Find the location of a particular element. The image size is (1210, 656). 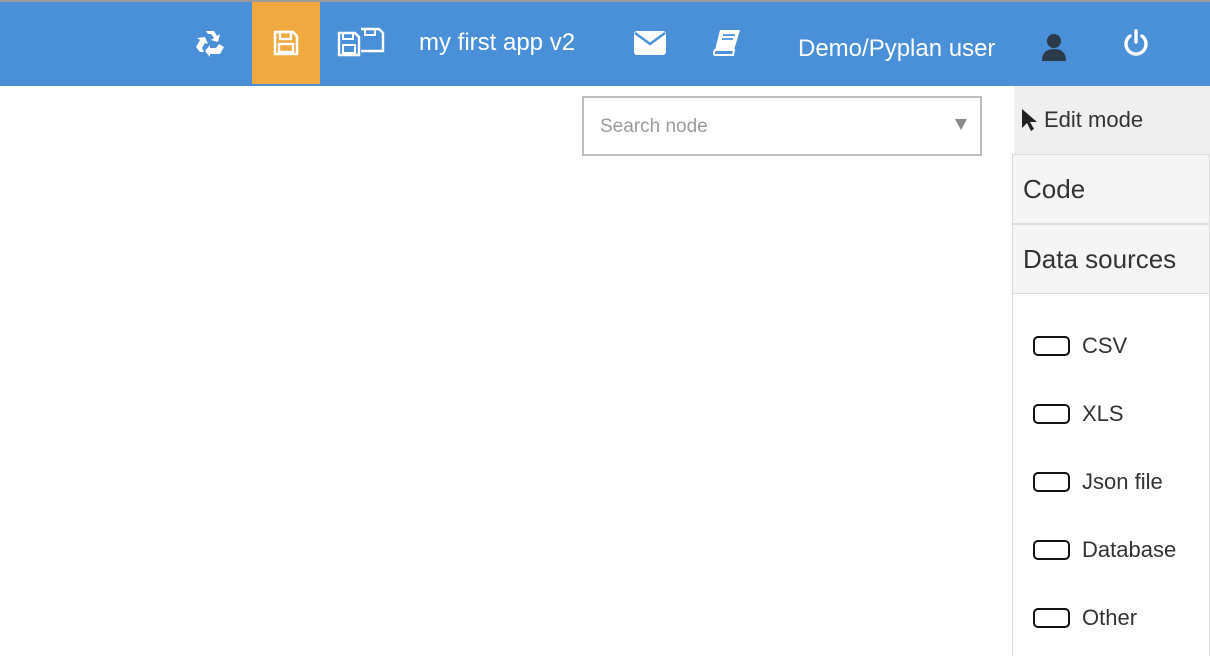

logout-button is located at coordinates (1136, 43).